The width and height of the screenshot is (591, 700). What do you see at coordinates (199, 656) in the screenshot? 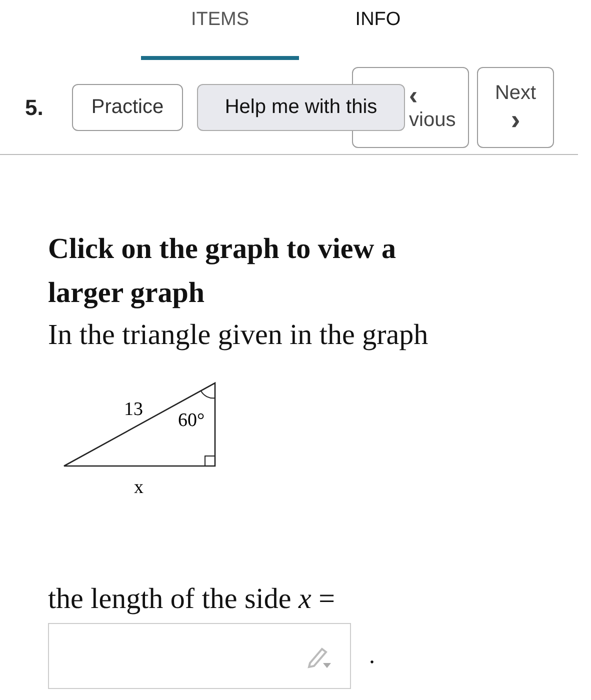
I see `answer-field` at bounding box center [199, 656].